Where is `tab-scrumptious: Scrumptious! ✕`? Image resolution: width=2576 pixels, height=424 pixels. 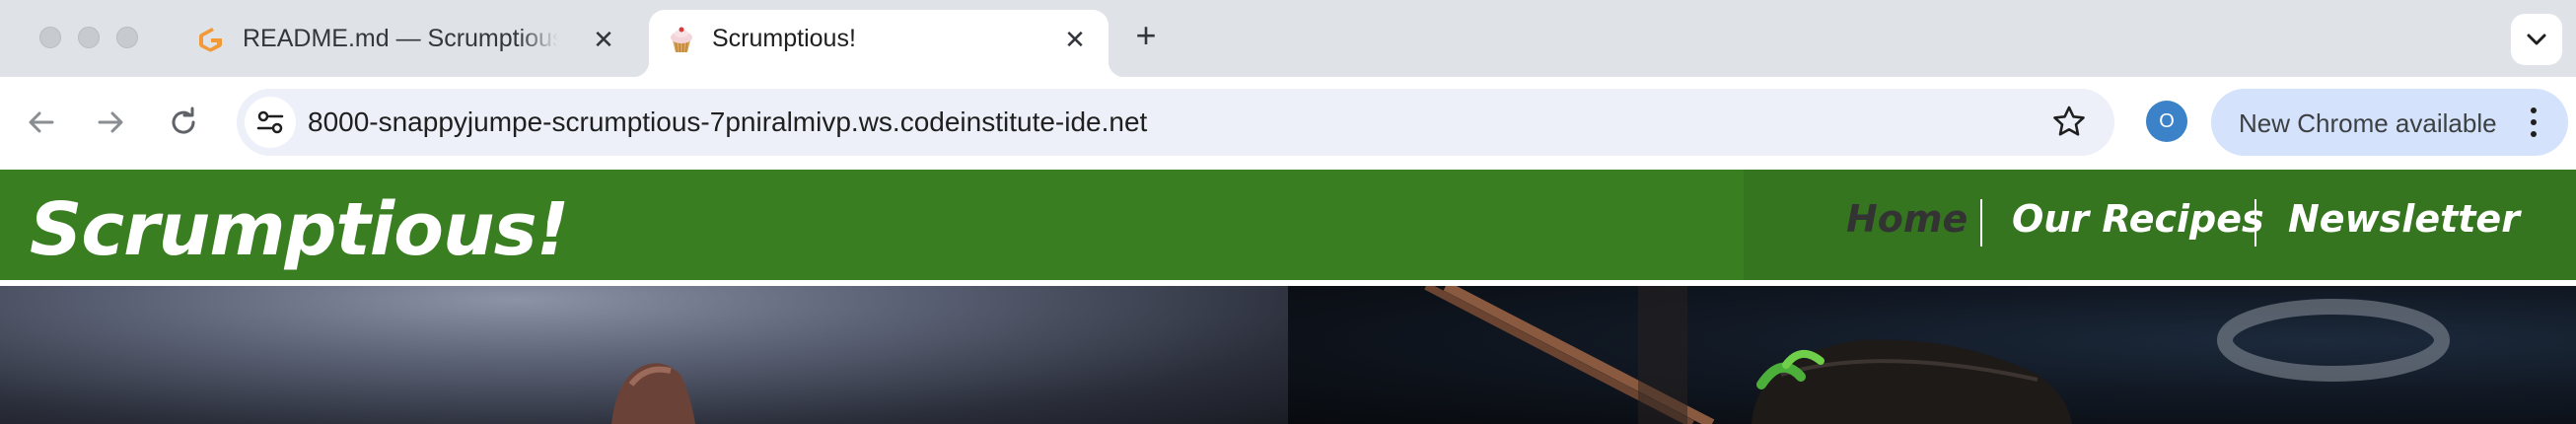
tab-scrumptious: Scrumptious! ✕ is located at coordinates (879, 43).